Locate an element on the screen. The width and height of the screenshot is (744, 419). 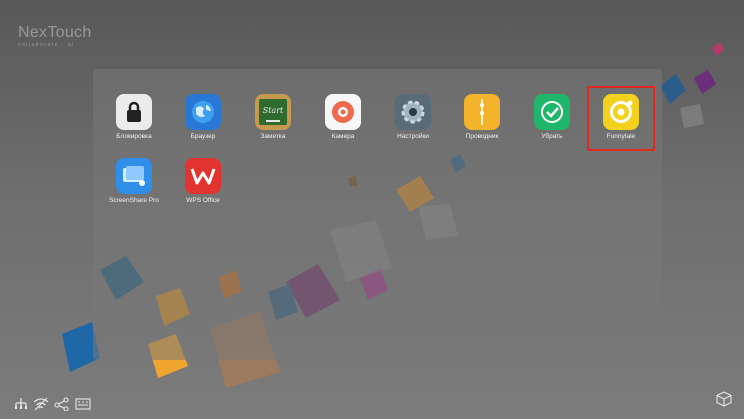
app-screenshare-pro: ScreenShare Pro is located at coordinates (134, 181).